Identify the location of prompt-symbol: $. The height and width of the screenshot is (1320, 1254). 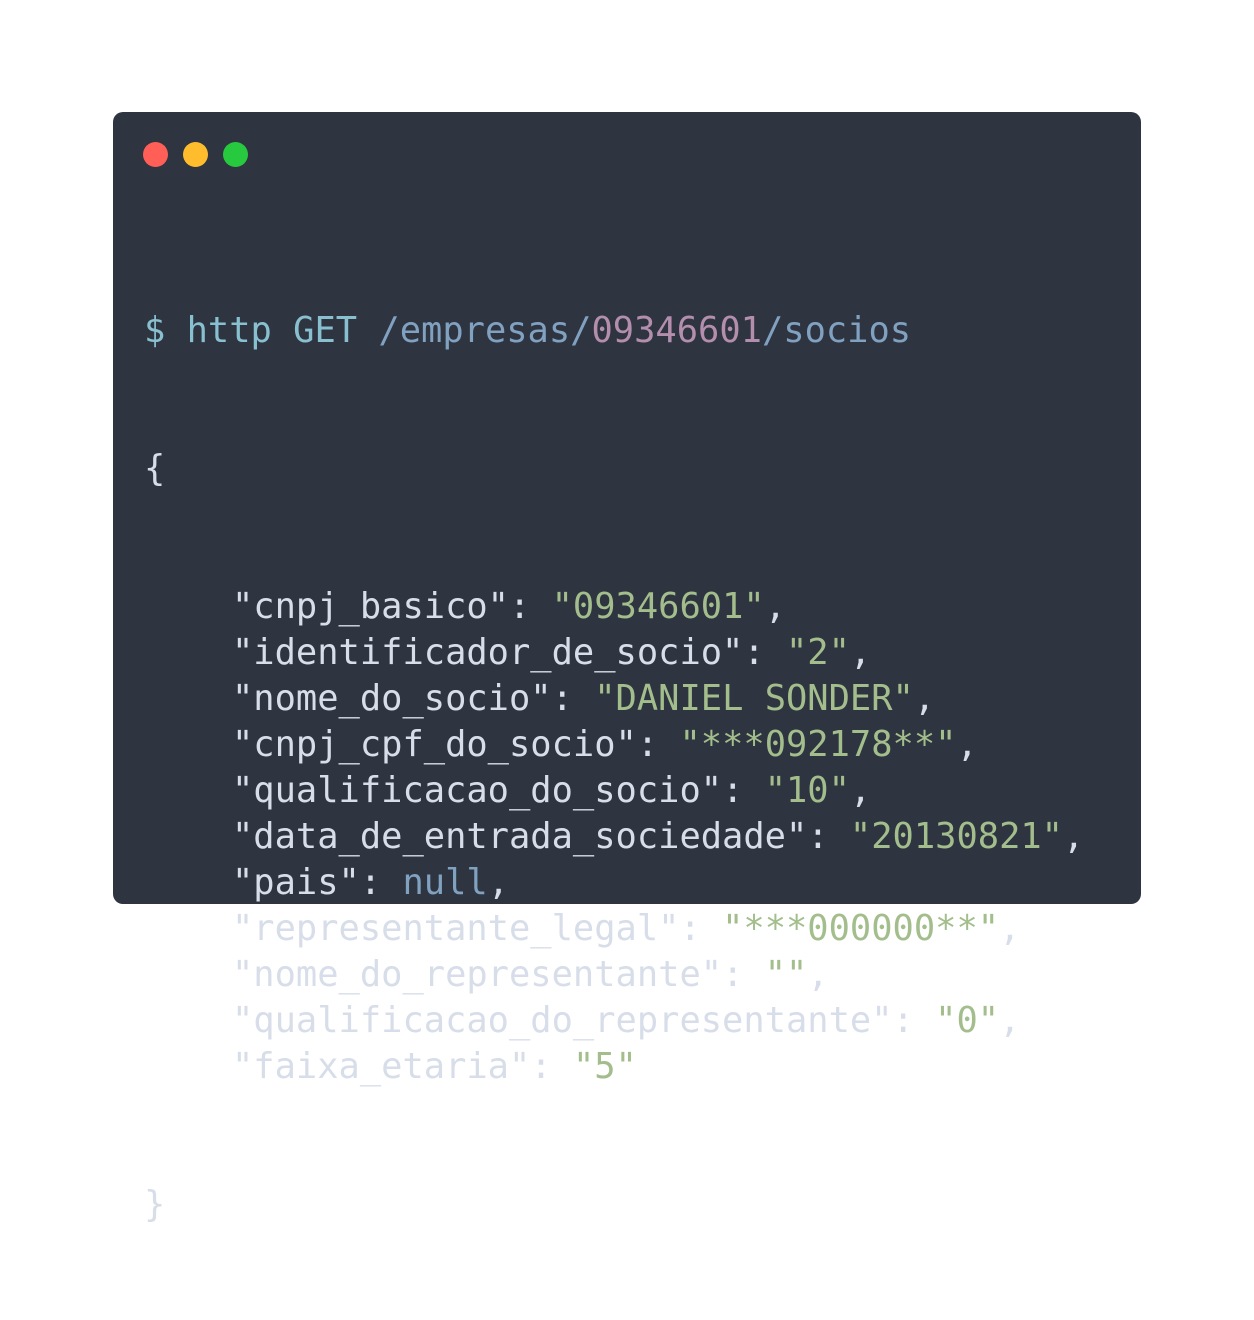
(155, 330).